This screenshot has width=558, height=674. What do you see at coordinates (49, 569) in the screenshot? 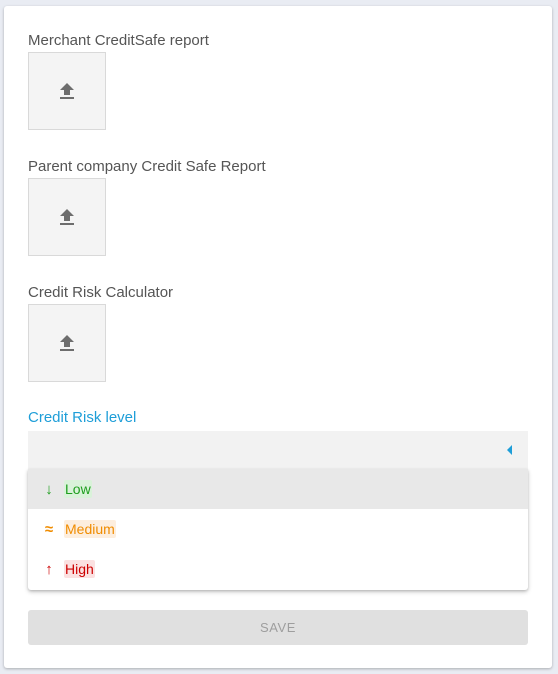
I see `arrow-up-icon: ↑` at bounding box center [49, 569].